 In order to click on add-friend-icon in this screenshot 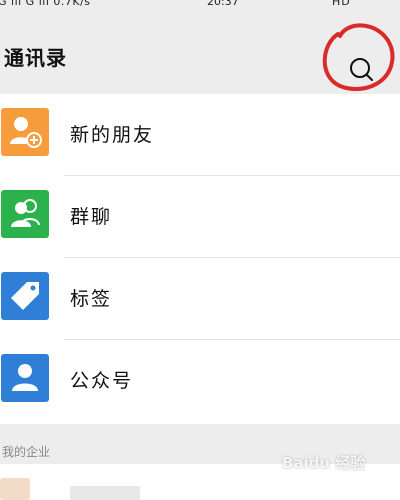, I will do `click(25, 132)`.